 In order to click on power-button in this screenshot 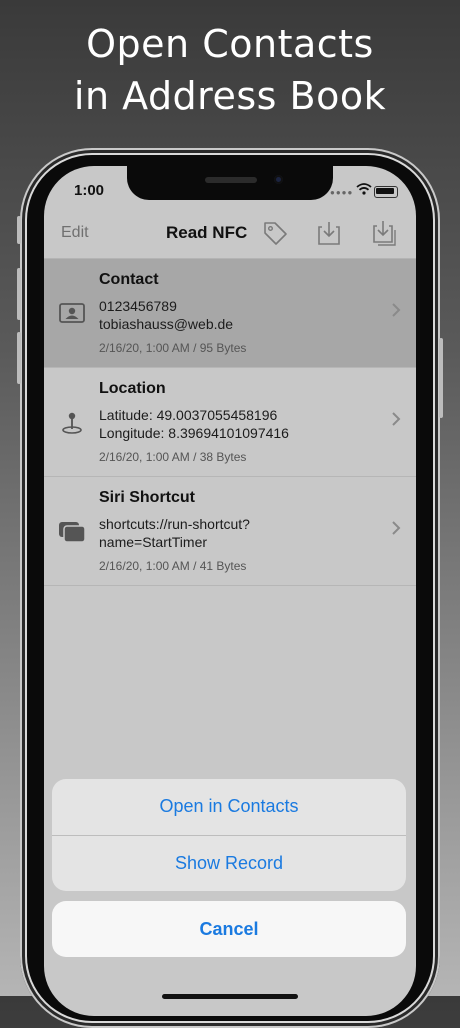, I will do `click(441, 378)`.